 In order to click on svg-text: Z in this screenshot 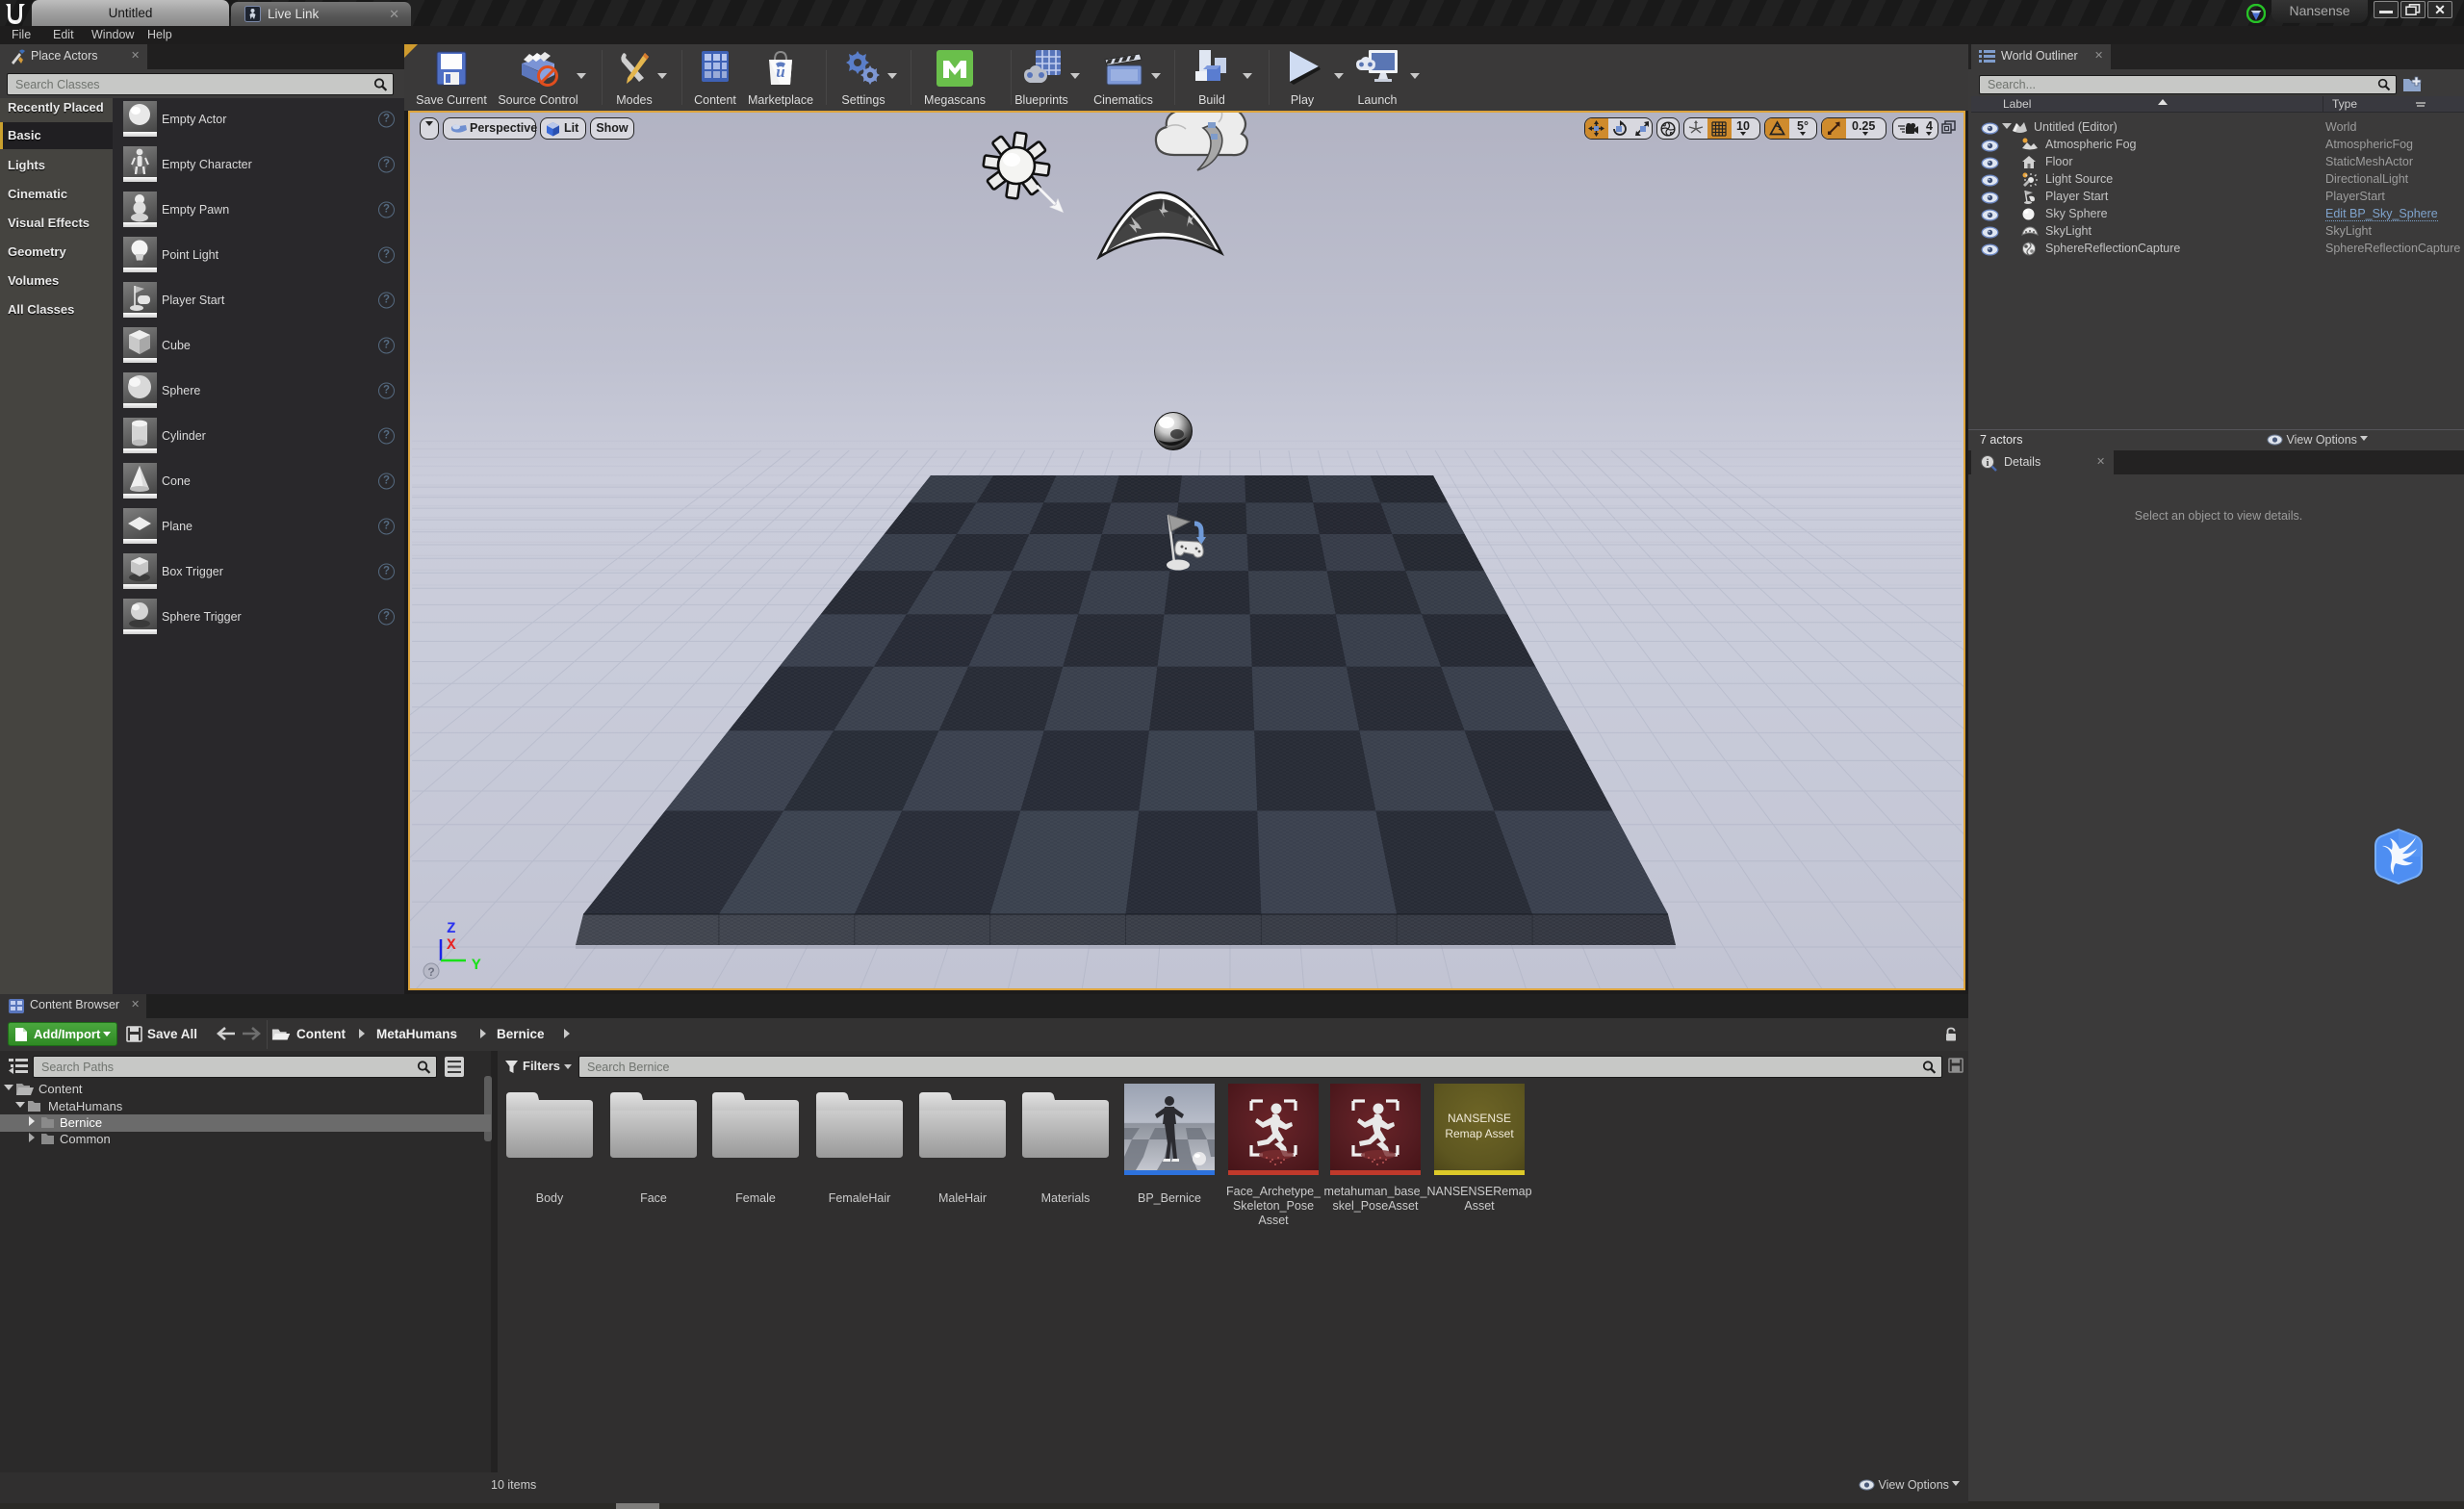, I will do `click(451, 928)`.